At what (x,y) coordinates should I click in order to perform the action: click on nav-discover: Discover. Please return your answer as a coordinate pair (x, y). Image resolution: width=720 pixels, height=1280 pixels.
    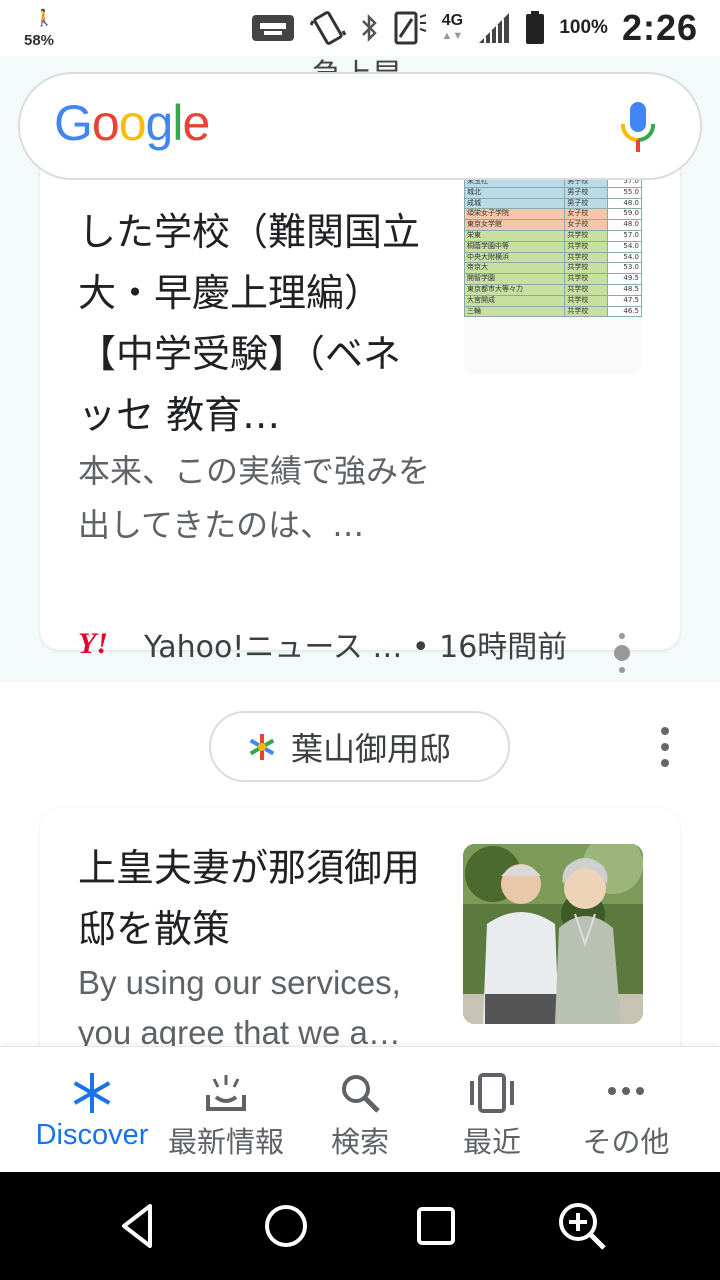
    Looking at the image, I should click on (92, 1110).